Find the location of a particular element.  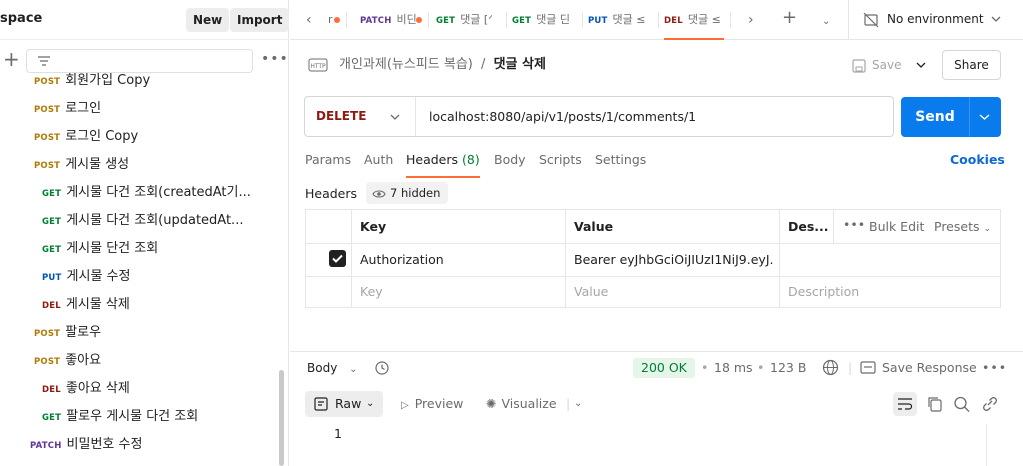

save-response-button: Save Response is located at coordinates (929, 367).